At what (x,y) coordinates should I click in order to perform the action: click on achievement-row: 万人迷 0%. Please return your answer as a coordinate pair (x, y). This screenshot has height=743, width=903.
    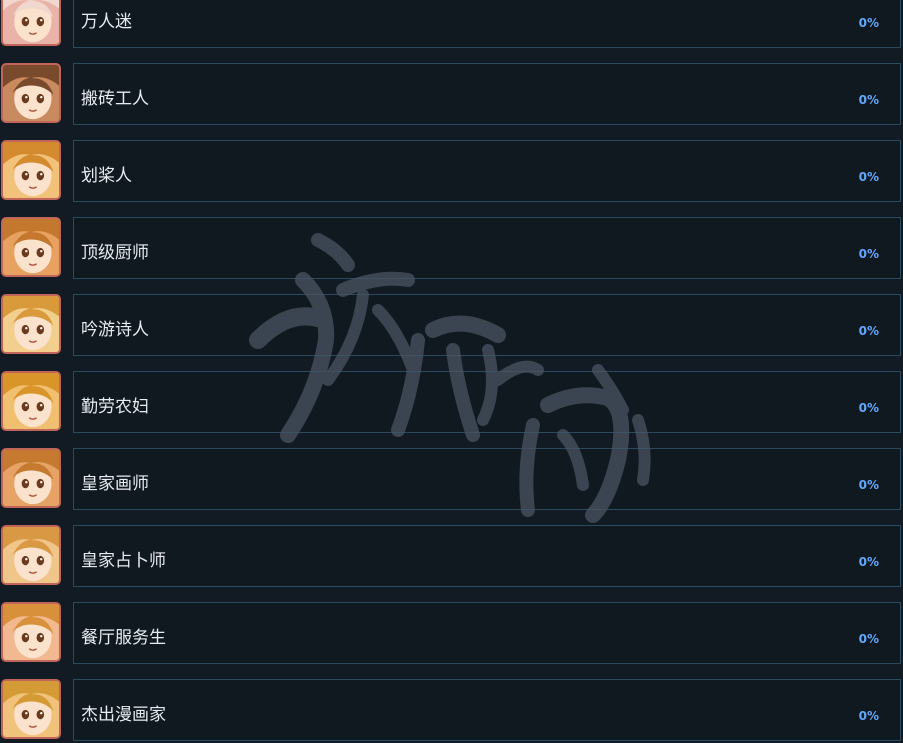
    Looking at the image, I should click on (451, 25).